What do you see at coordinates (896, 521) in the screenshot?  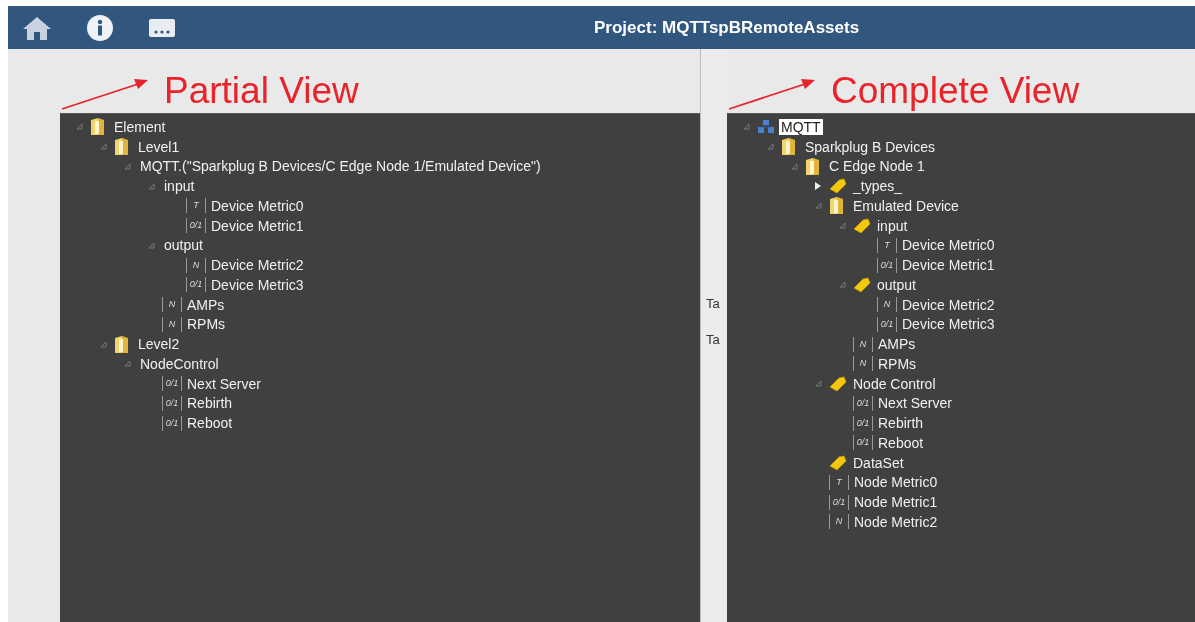 I see `tree-item: Node Metric2` at bounding box center [896, 521].